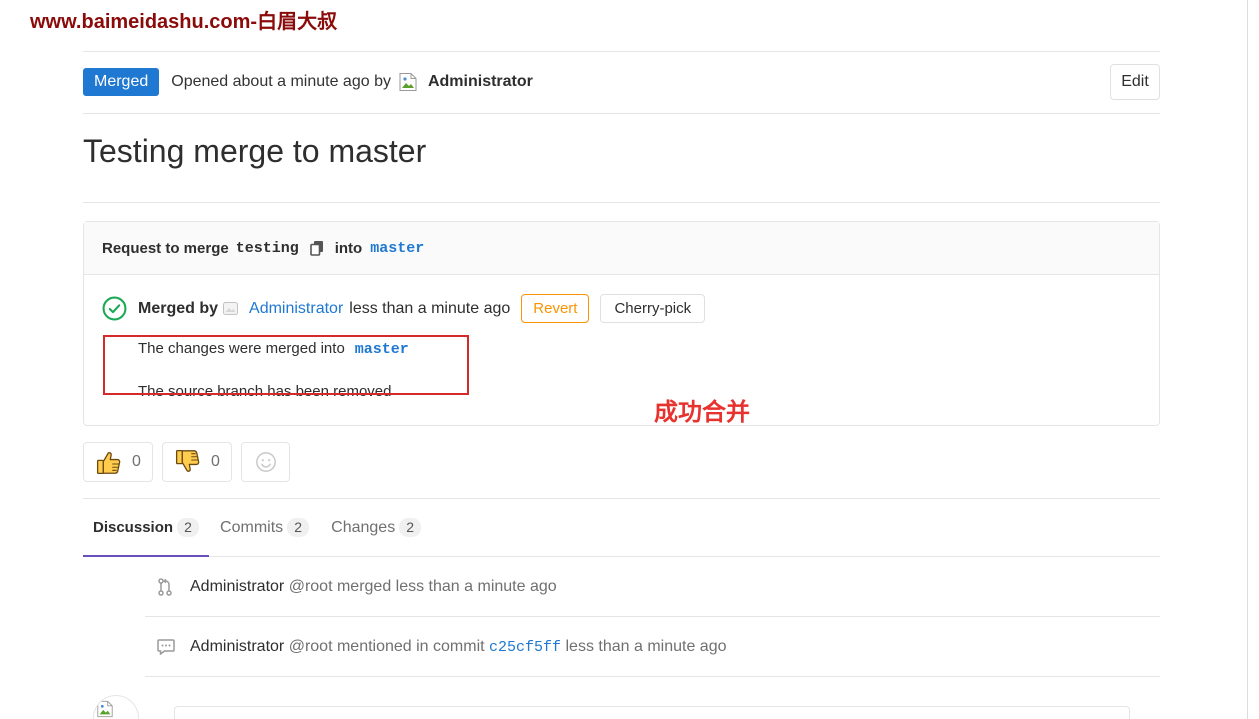 The height and width of the screenshot is (719, 1259). What do you see at coordinates (386, 646) in the screenshot?
I see `timeline-action: @root mentioned in commit` at bounding box center [386, 646].